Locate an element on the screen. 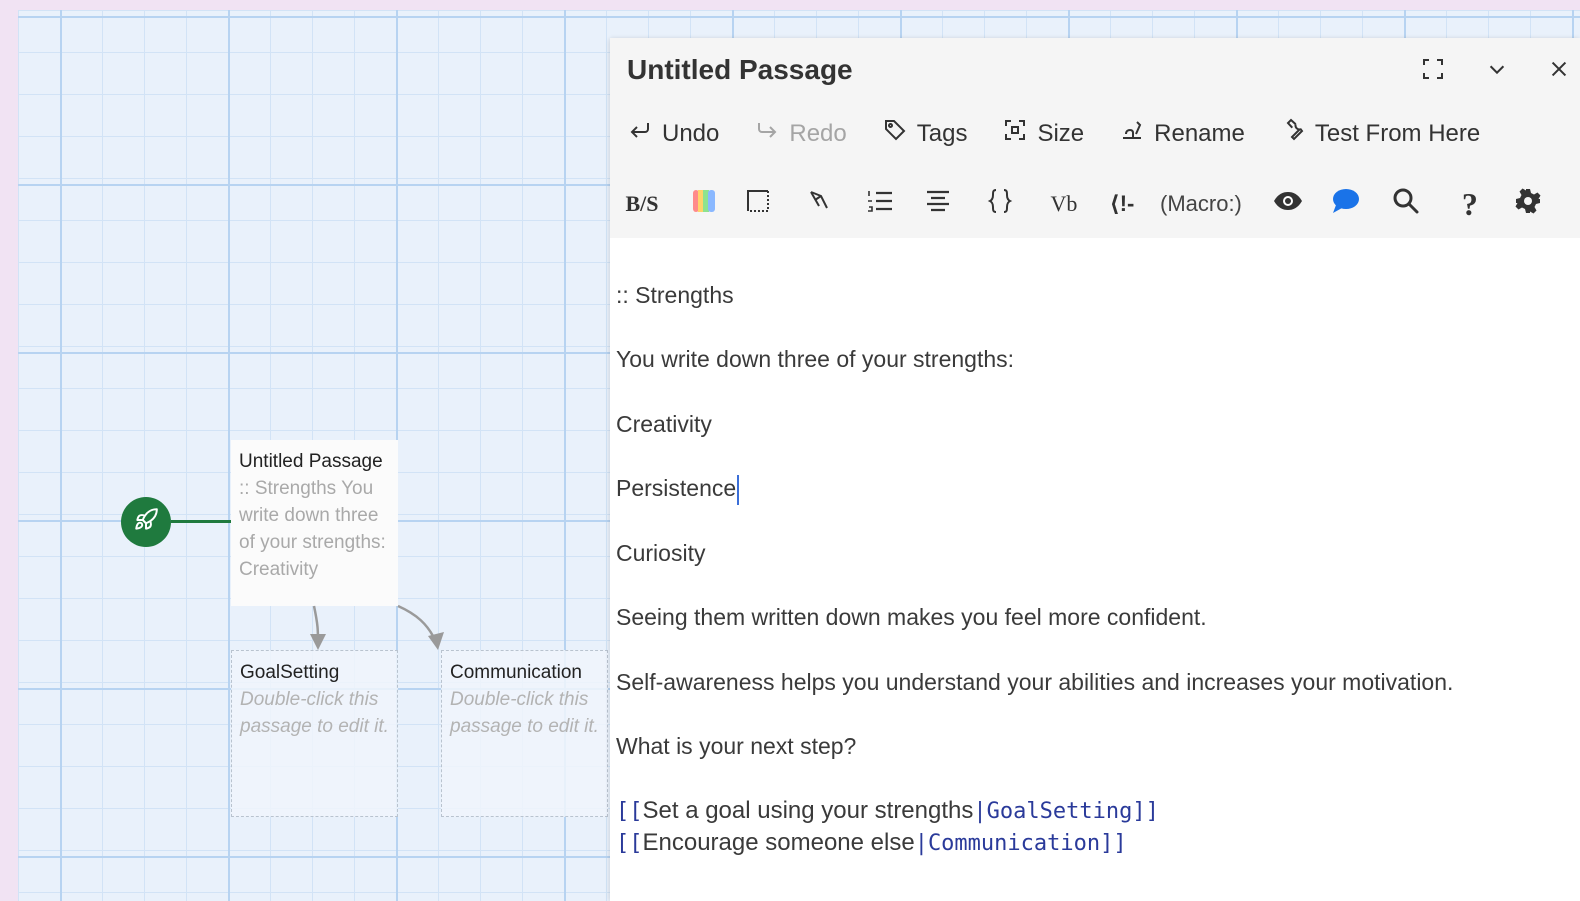 This screenshot has width=1580, height=901. rename-label: Rename is located at coordinates (1199, 133).